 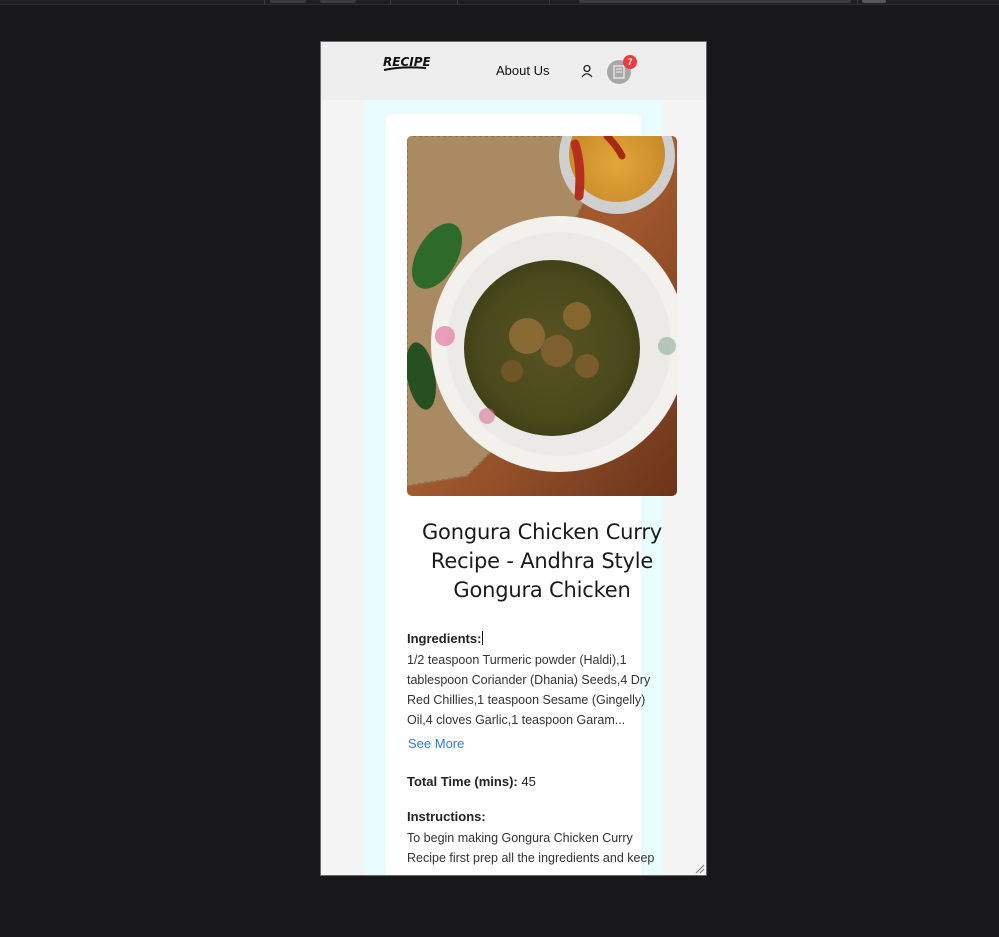 I want to click on resize-grip-icon, so click(x=699, y=868).